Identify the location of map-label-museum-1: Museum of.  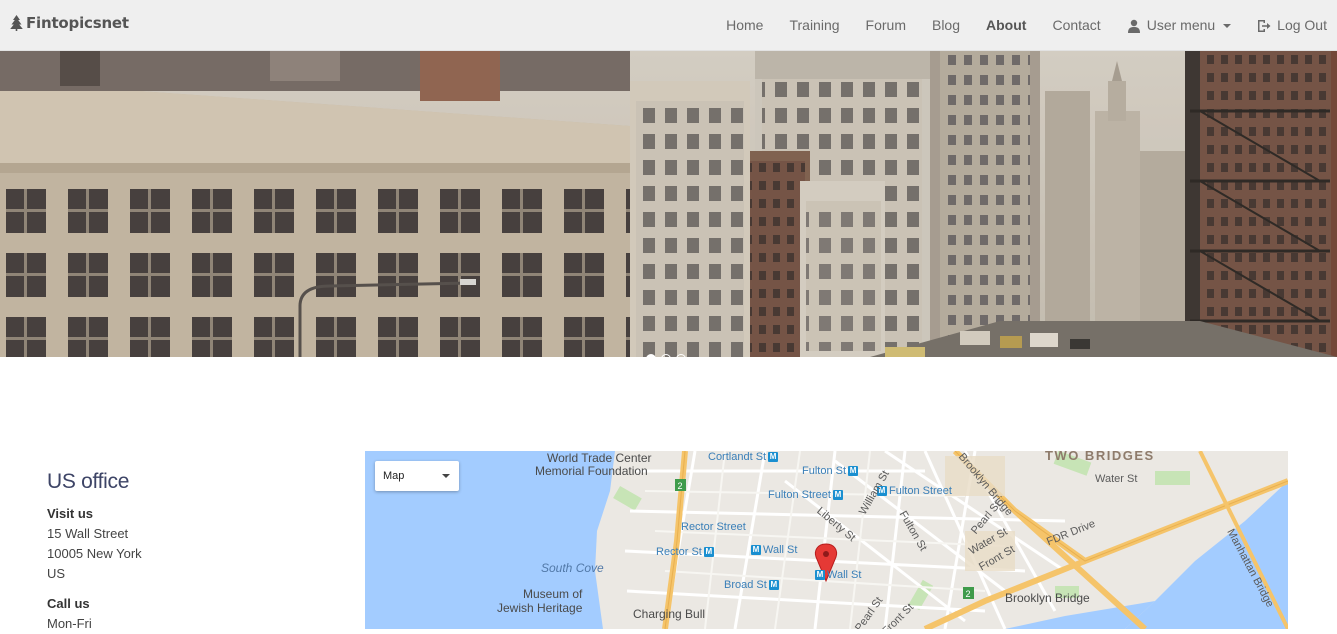
(553, 594).